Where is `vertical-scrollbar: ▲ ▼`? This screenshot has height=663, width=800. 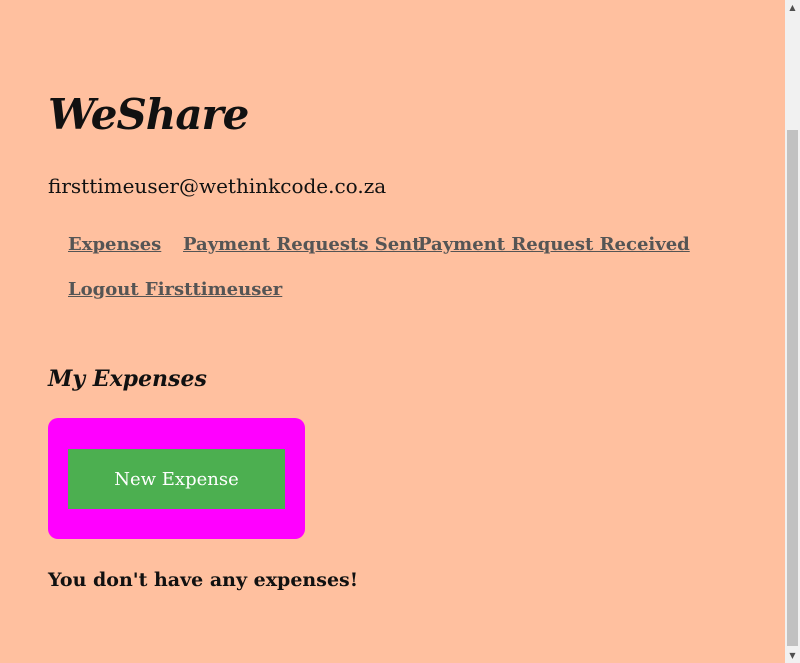 vertical-scrollbar: ▲ ▼ is located at coordinates (792, 331).